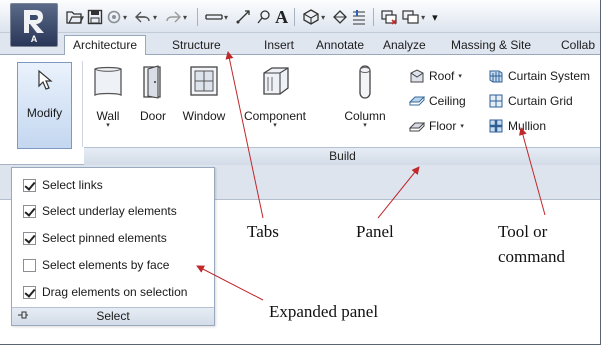  What do you see at coordinates (532, 171) in the screenshot?
I see `tool-callout-arrow` at bounding box center [532, 171].